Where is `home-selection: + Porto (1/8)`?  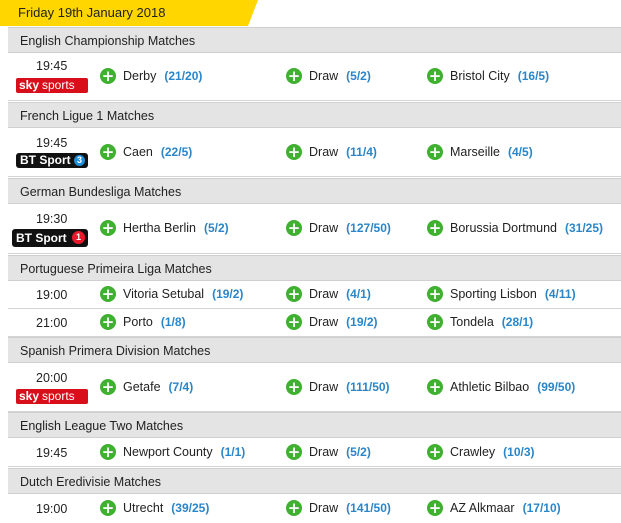
home-selection: + Porto (1/8) is located at coordinates (143, 322).